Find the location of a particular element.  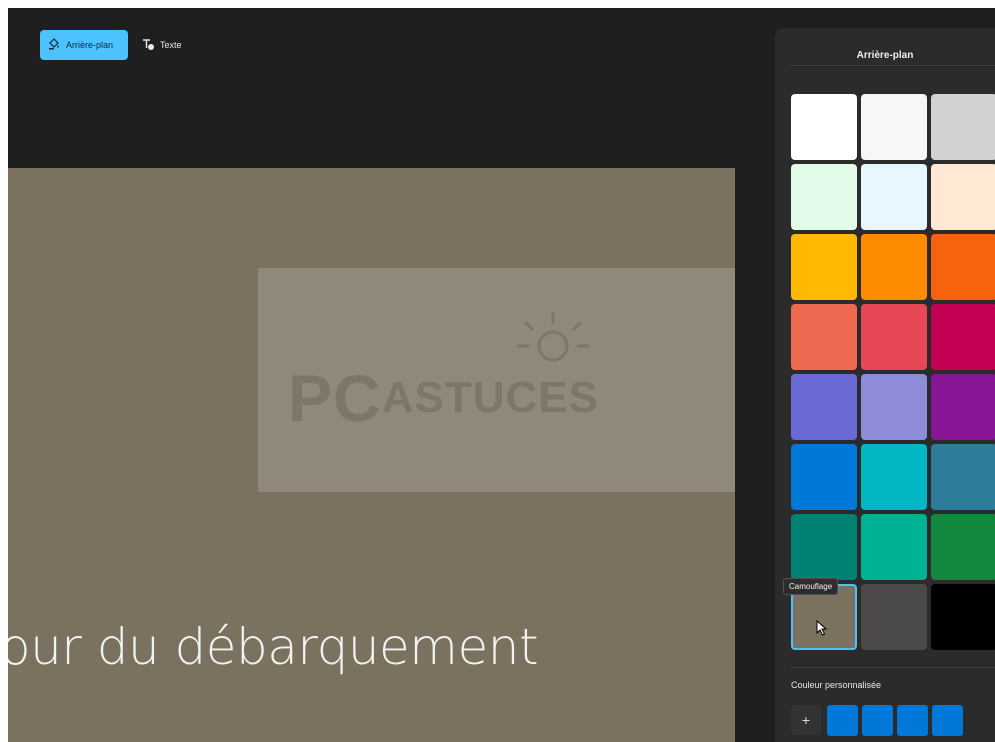

photo-caption: our du débarquement is located at coordinates (273, 647).